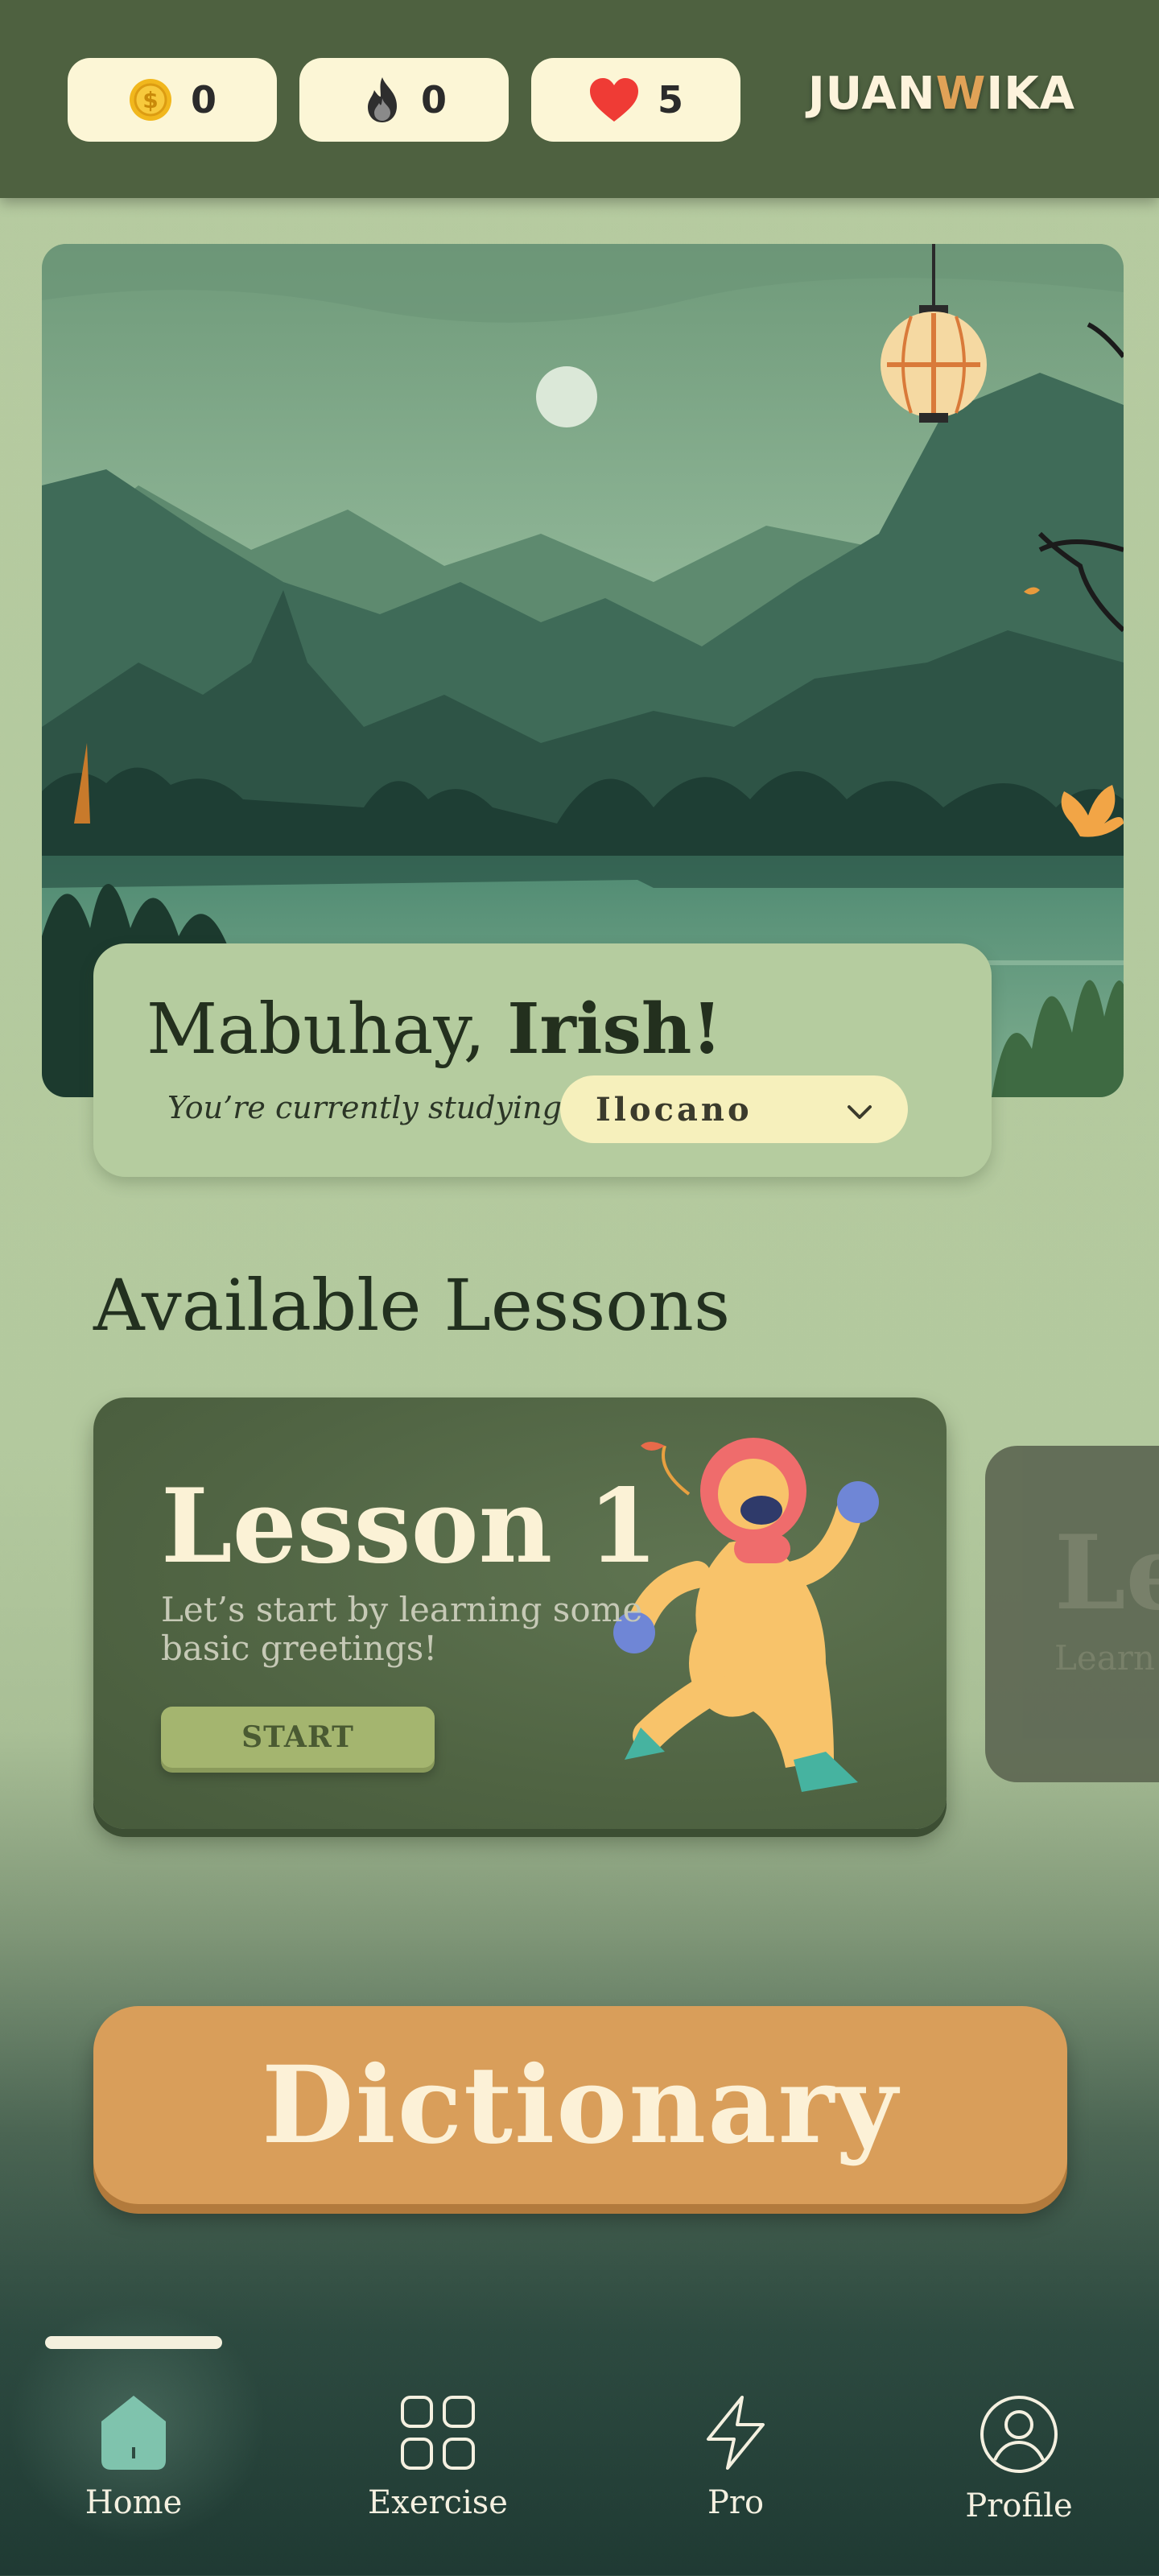 The height and width of the screenshot is (2576, 1159). What do you see at coordinates (134, 2502) in the screenshot?
I see `nav-label: Home` at bounding box center [134, 2502].